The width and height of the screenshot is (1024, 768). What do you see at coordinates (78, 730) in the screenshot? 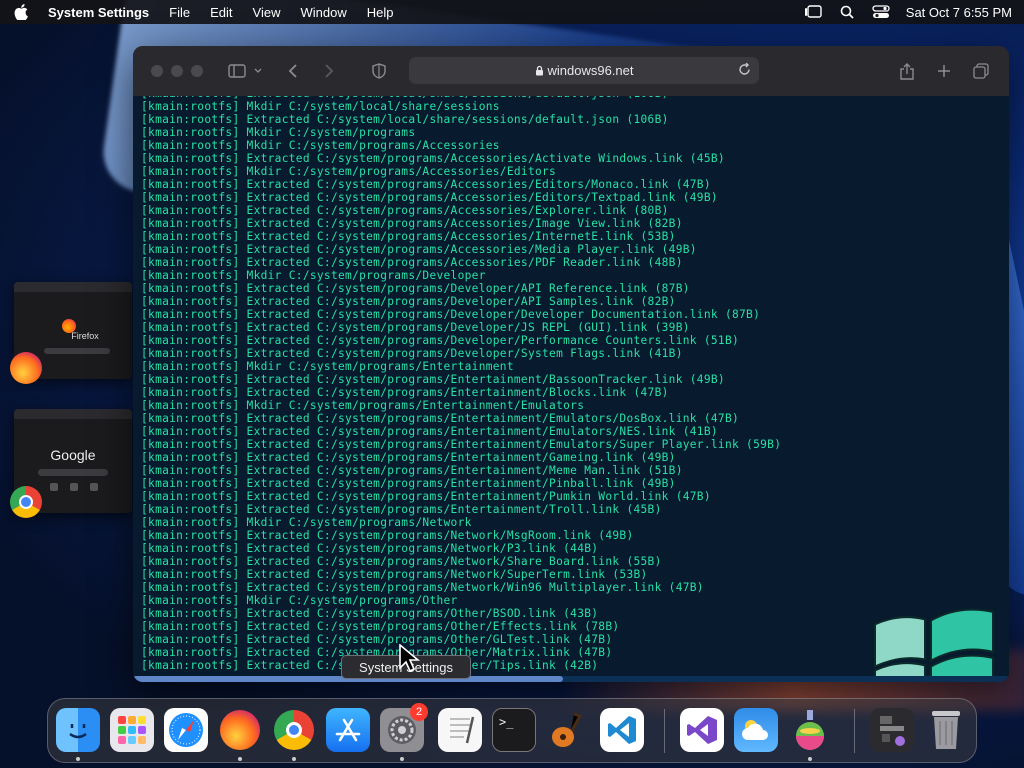
I see `finder-icon` at bounding box center [78, 730].